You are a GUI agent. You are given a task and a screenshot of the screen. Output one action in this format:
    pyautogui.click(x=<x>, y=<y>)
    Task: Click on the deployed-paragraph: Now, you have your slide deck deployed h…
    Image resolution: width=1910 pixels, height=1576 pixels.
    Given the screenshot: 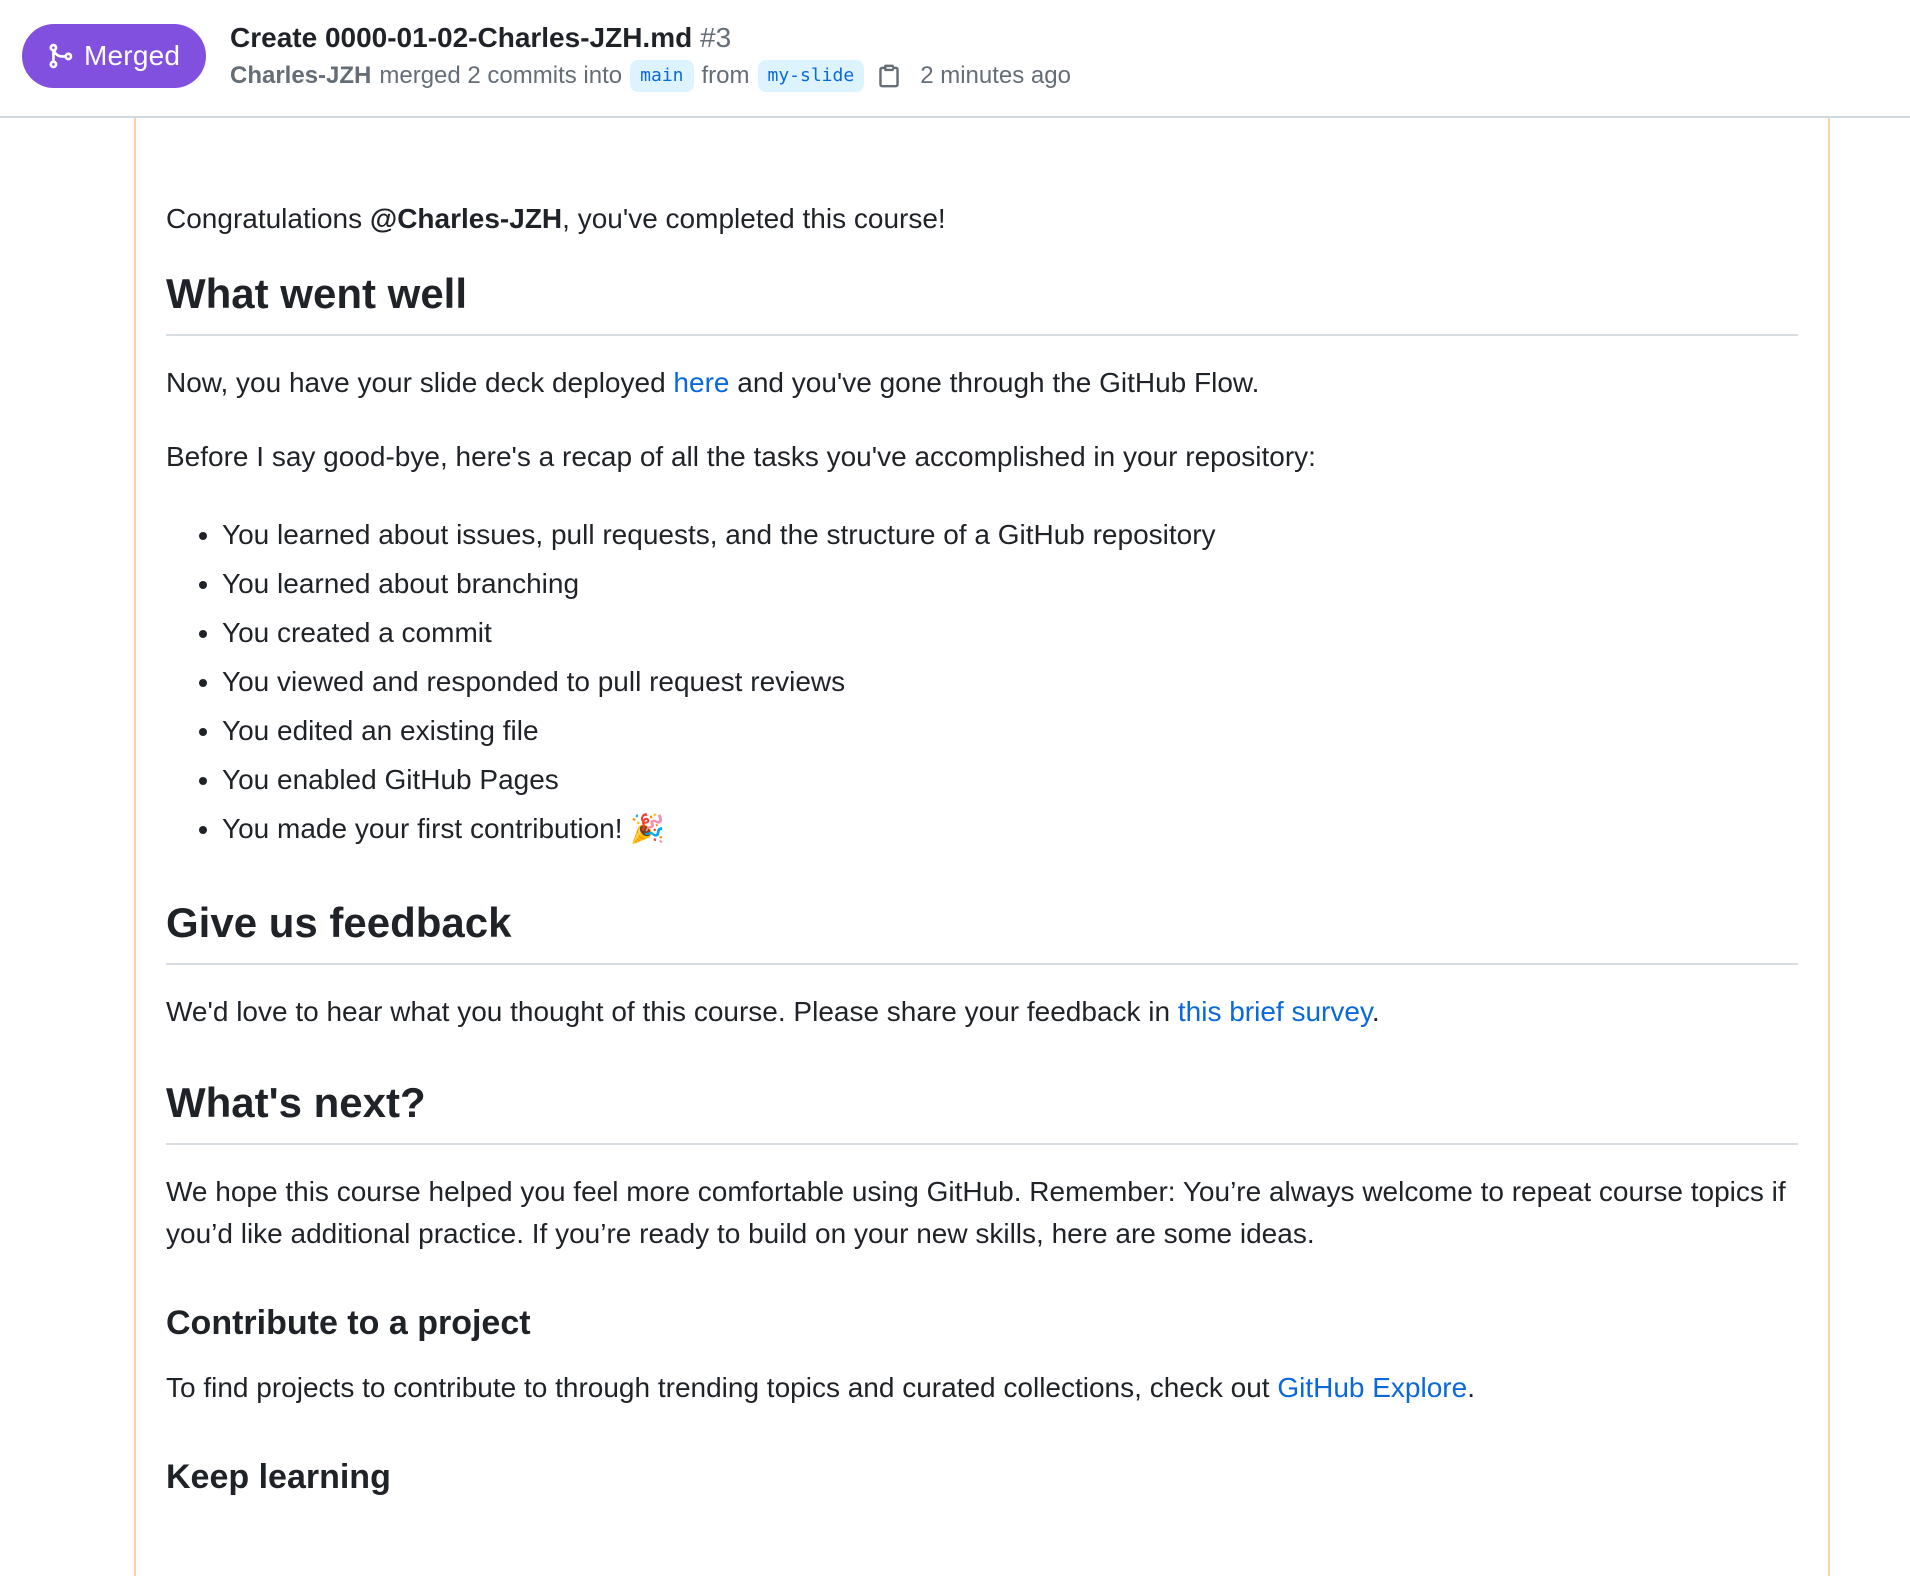 What is the action you would take?
    pyautogui.click(x=982, y=383)
    